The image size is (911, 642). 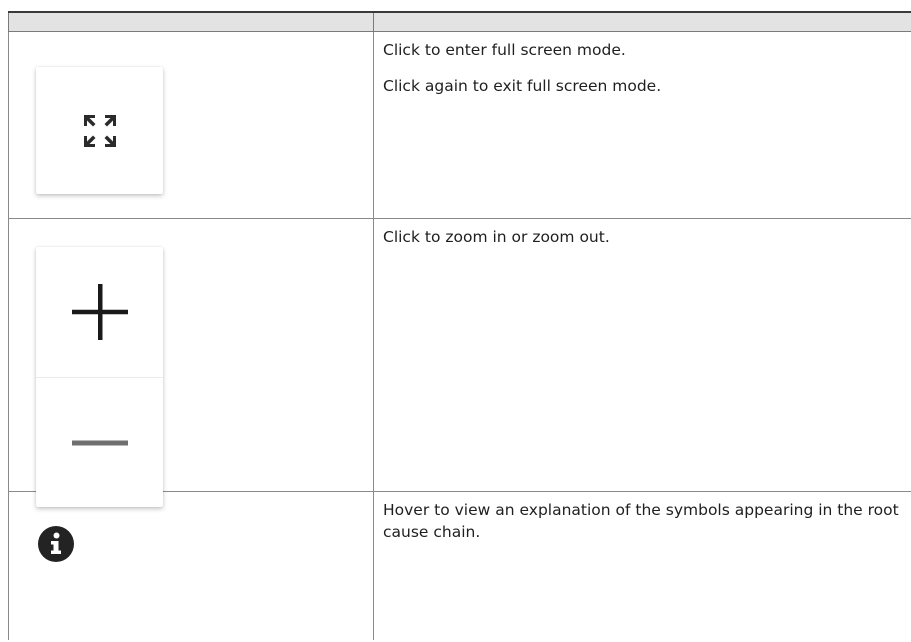 I want to click on zoom-description-text: Click to zoom in or zoom out., so click(x=496, y=237).